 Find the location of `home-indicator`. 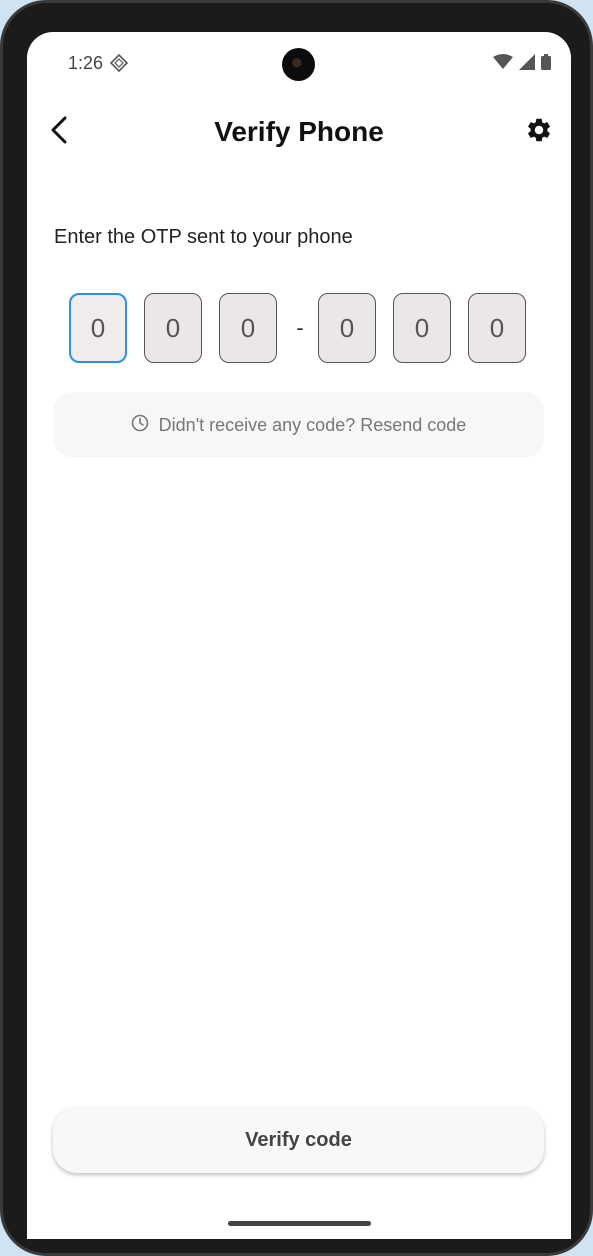

home-indicator is located at coordinates (299, 1223).